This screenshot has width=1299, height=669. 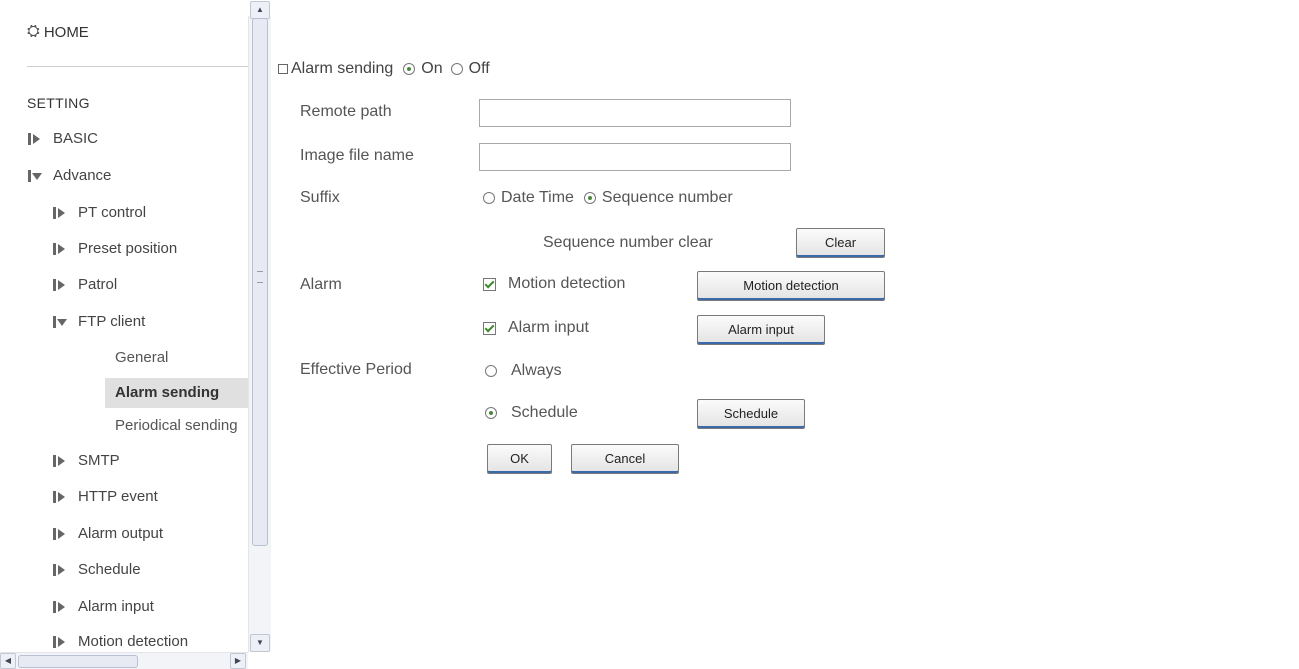 What do you see at coordinates (176, 393) in the screenshot?
I see `nav-sub-alarm-sending: Alarm sending` at bounding box center [176, 393].